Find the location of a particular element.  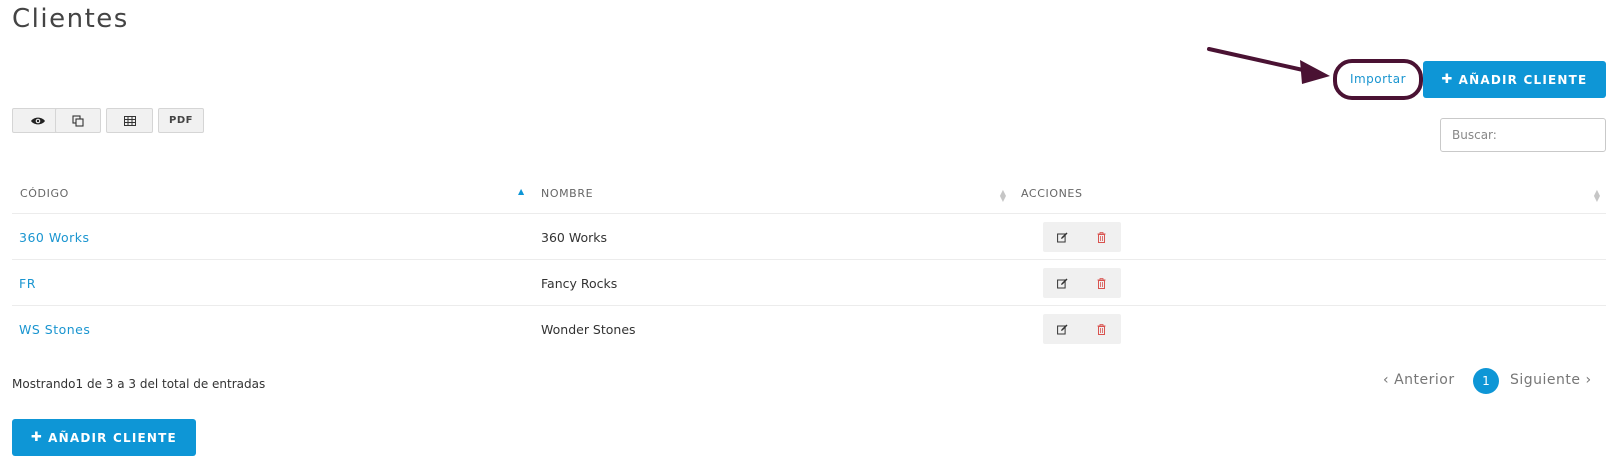

excel-button is located at coordinates (129, 120).